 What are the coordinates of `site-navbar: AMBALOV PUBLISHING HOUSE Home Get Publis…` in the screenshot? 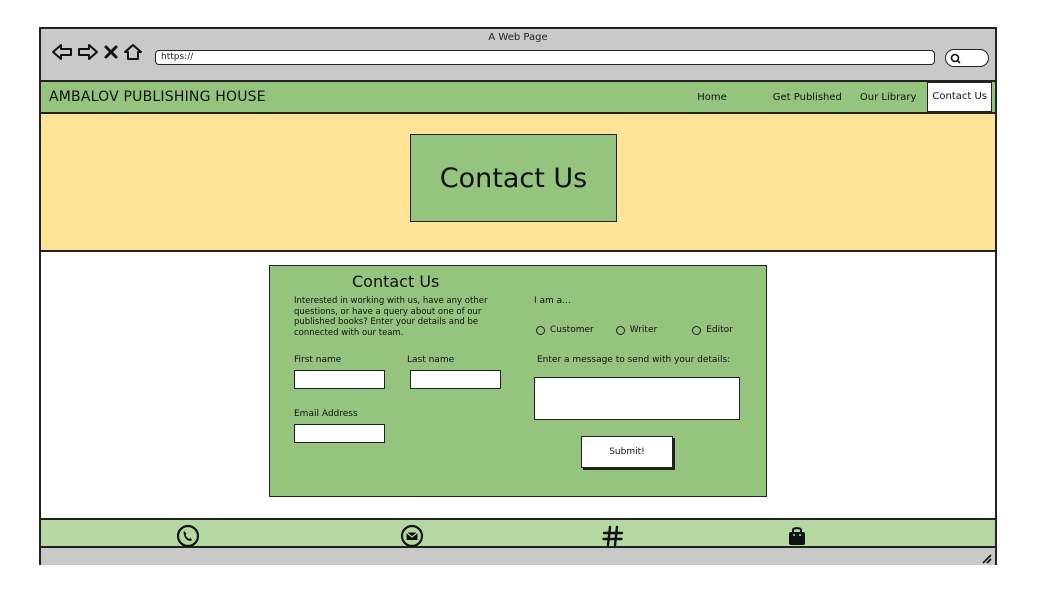 It's located at (518, 98).